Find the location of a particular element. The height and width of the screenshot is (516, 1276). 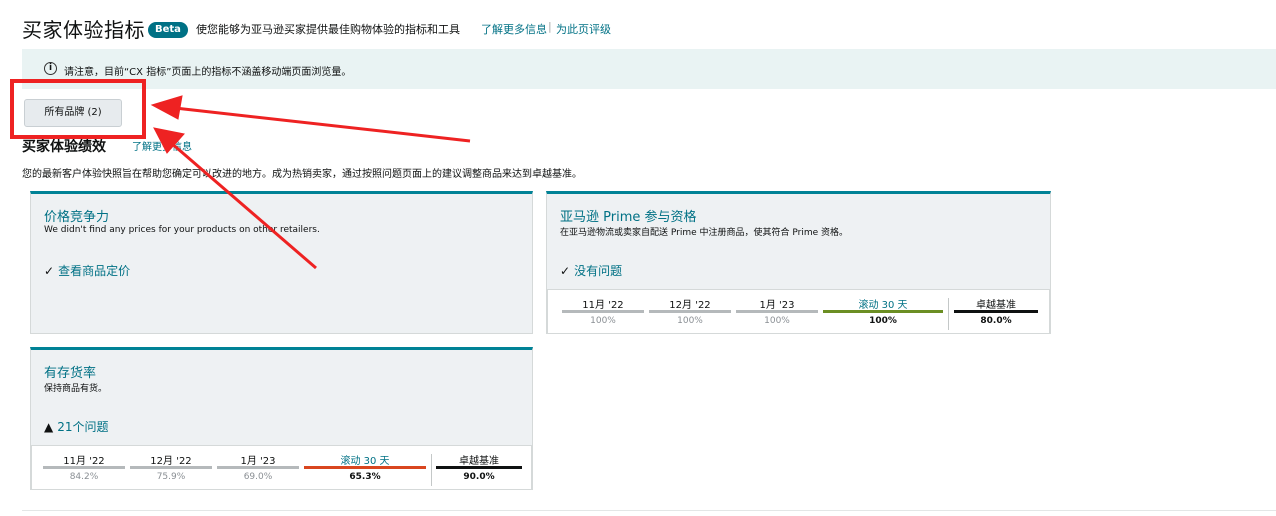

annotation-arrows is located at coordinates (310, 182).